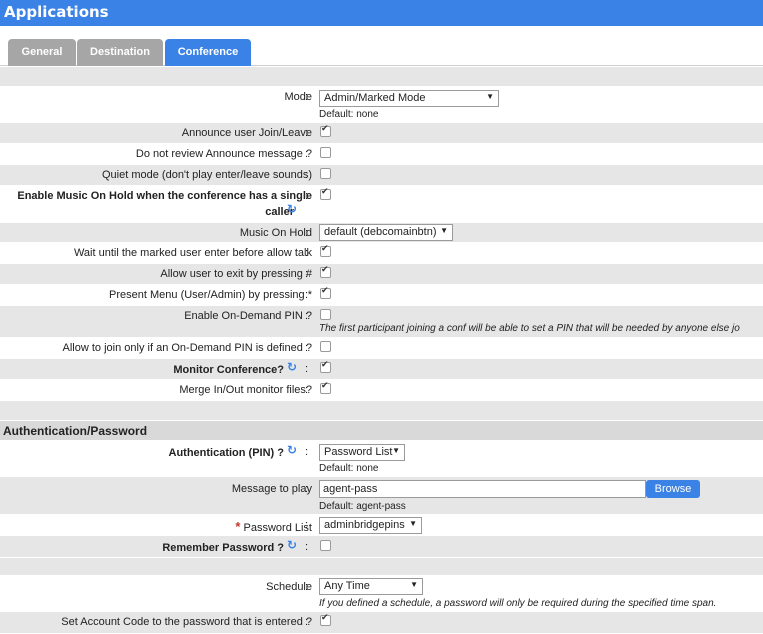 The height and width of the screenshot is (634, 763). I want to click on mode-select: Admin/Marked Mode ▼, so click(409, 98).